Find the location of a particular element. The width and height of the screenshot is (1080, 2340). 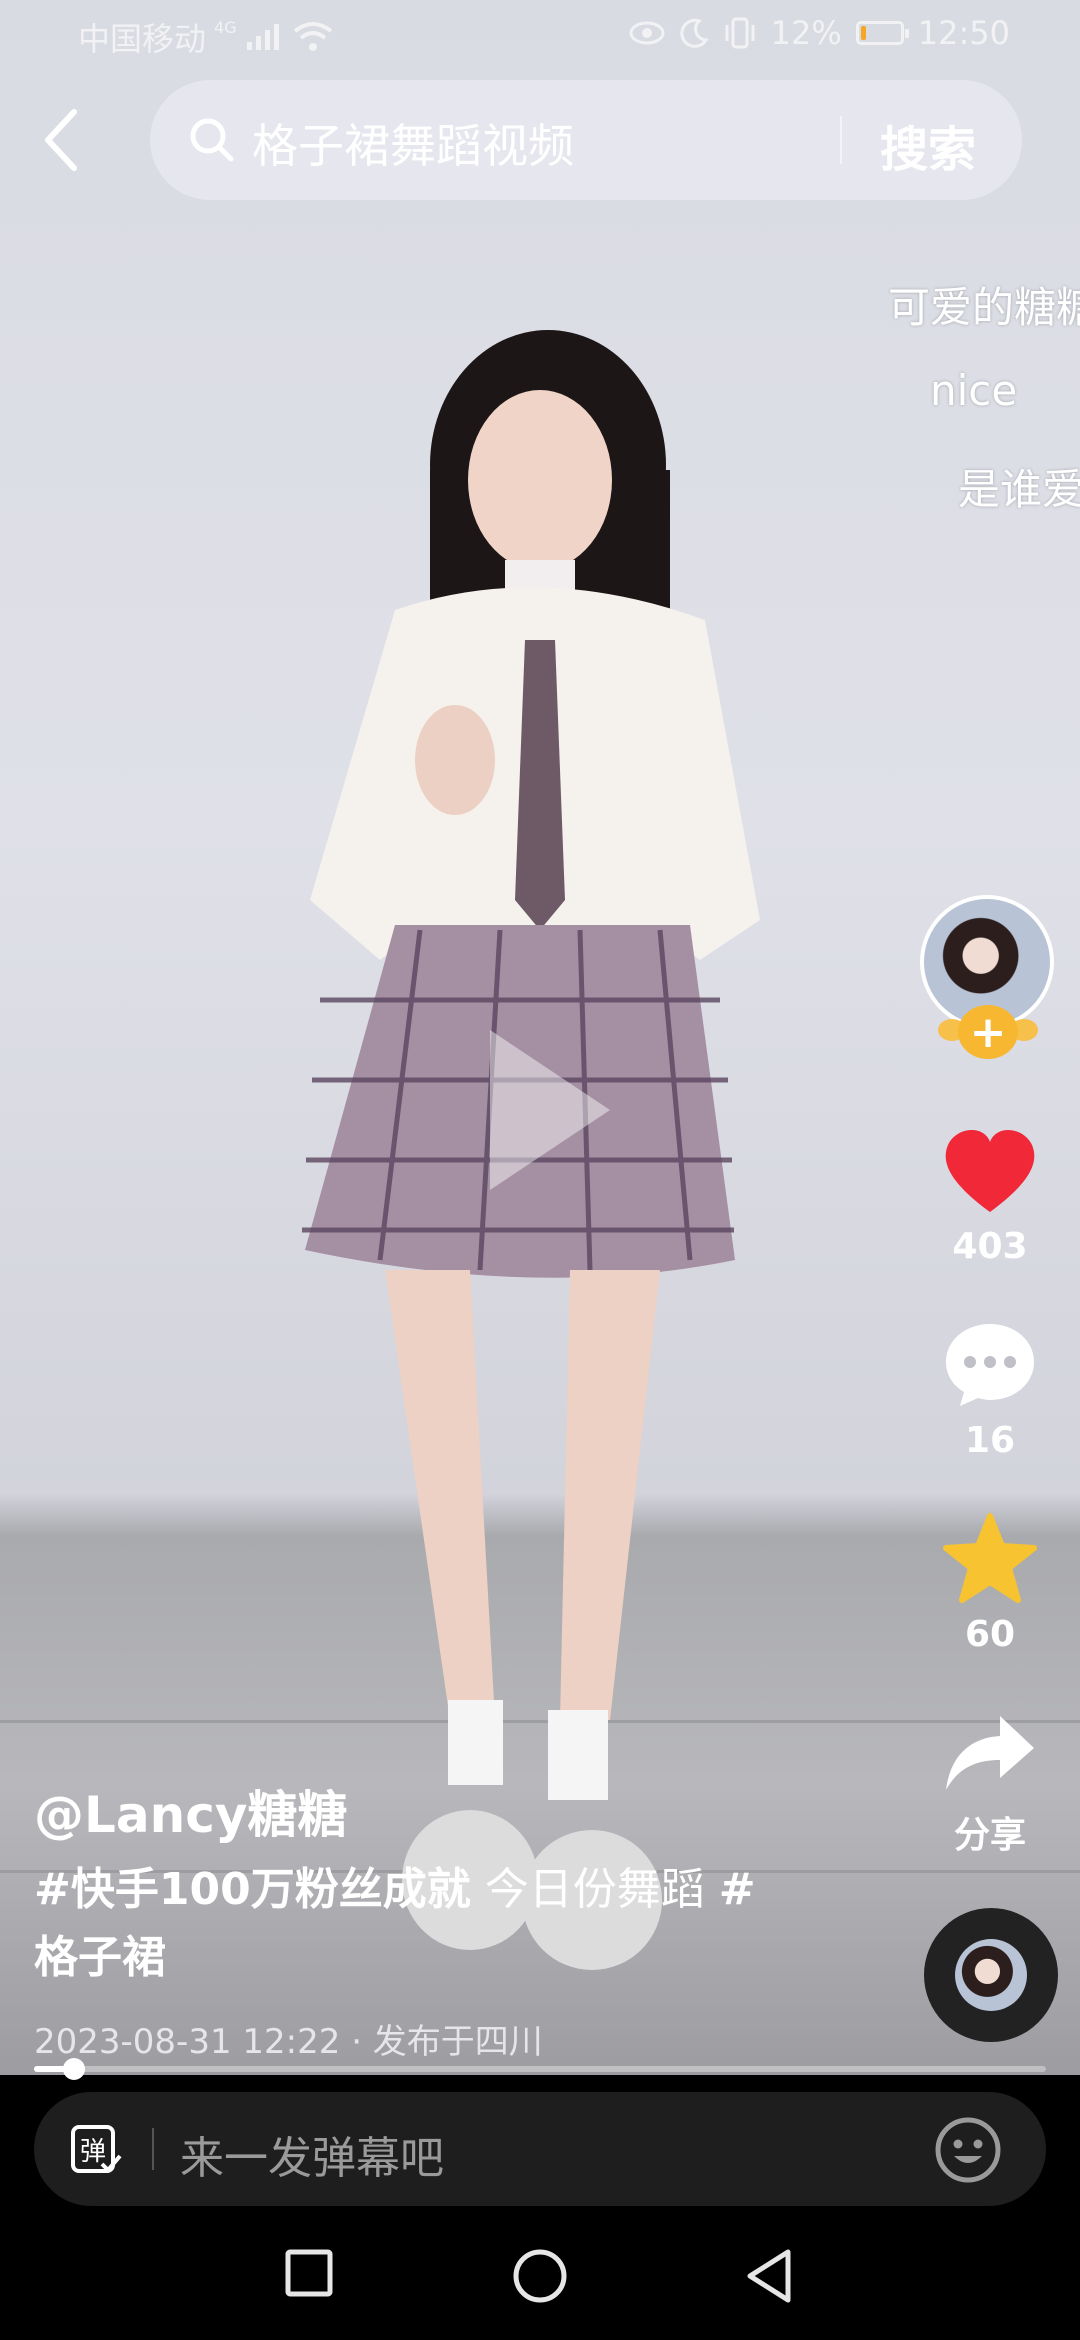

share-arrow-icon is located at coordinates (990, 1753).